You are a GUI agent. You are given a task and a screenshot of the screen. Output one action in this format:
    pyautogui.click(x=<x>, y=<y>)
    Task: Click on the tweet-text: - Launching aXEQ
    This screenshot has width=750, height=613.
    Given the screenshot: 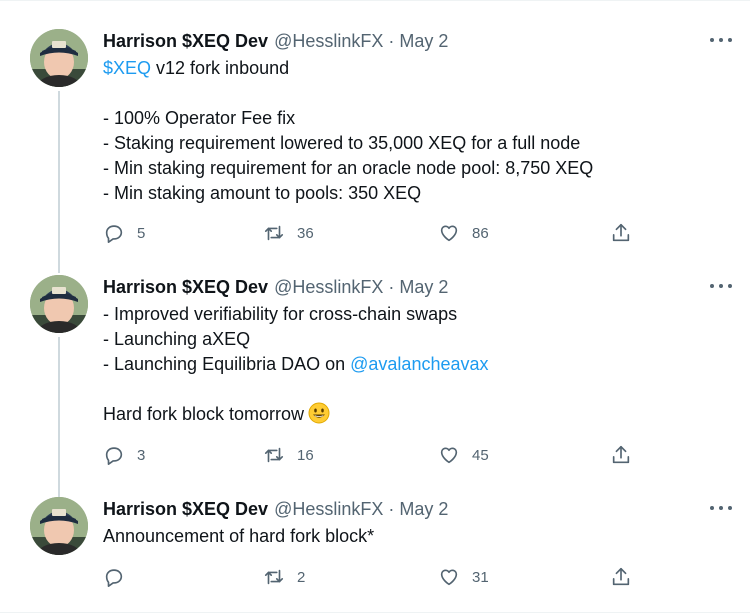 What is the action you would take?
    pyautogui.click(x=177, y=339)
    